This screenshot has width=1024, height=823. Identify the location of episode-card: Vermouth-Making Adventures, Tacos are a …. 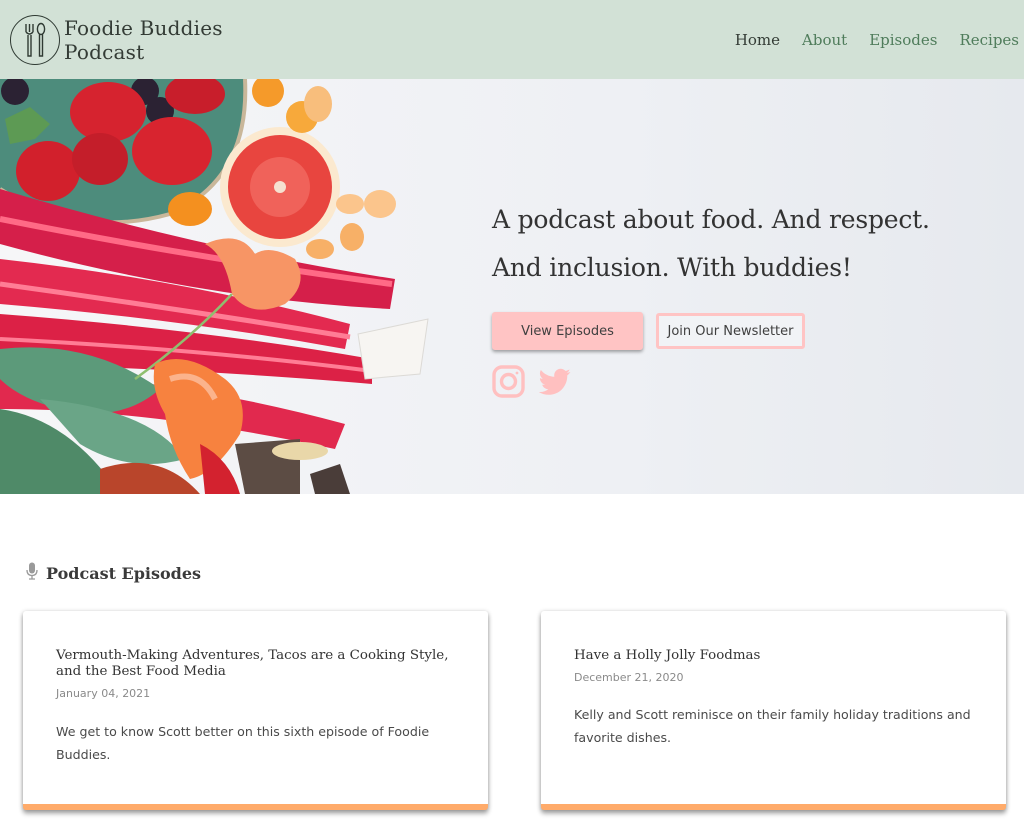
(255, 710).